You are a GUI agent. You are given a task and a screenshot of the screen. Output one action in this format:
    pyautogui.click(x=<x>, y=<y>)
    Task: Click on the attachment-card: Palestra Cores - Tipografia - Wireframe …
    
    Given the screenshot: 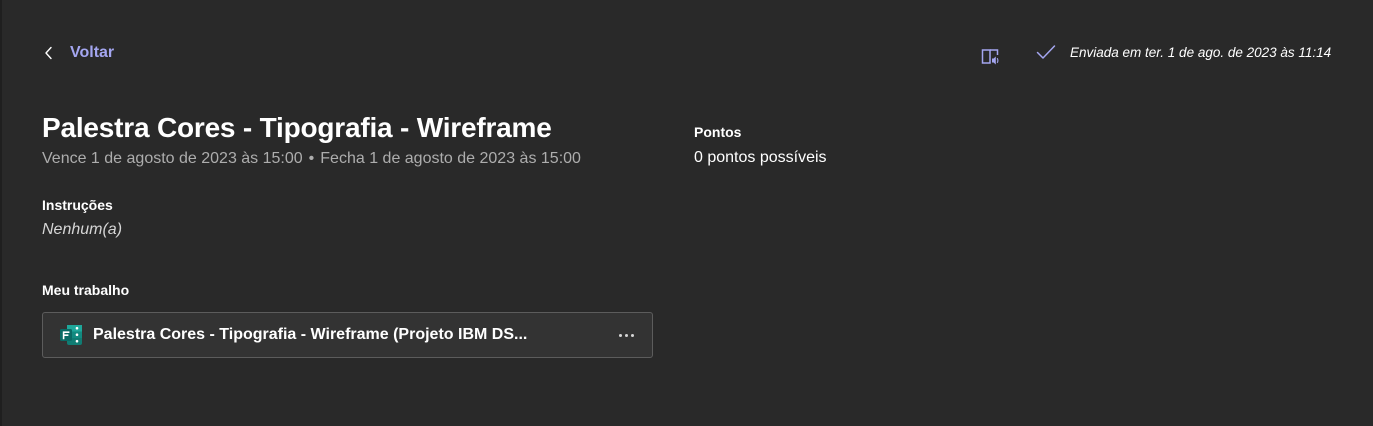 What is the action you would take?
    pyautogui.click(x=347, y=335)
    